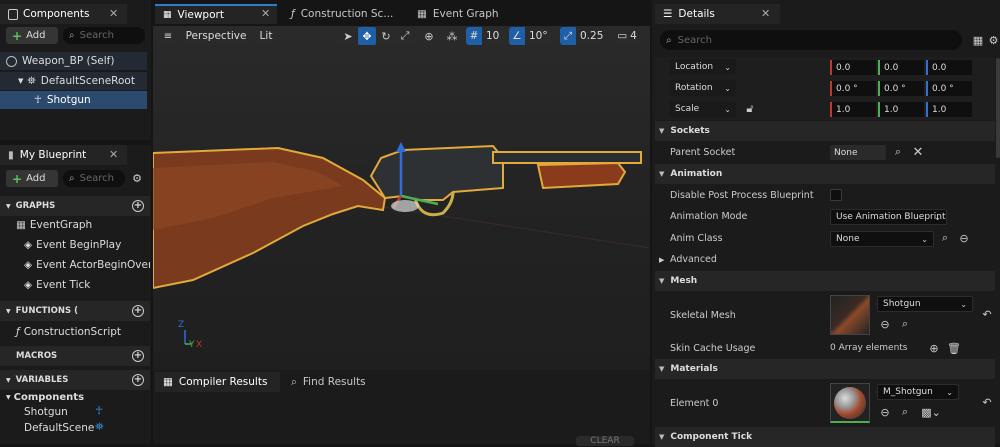 Image resolution: width=1000 pixels, height=447 pixels. I want to click on tab-viewport: ▦ Viewport, so click(216, 14).